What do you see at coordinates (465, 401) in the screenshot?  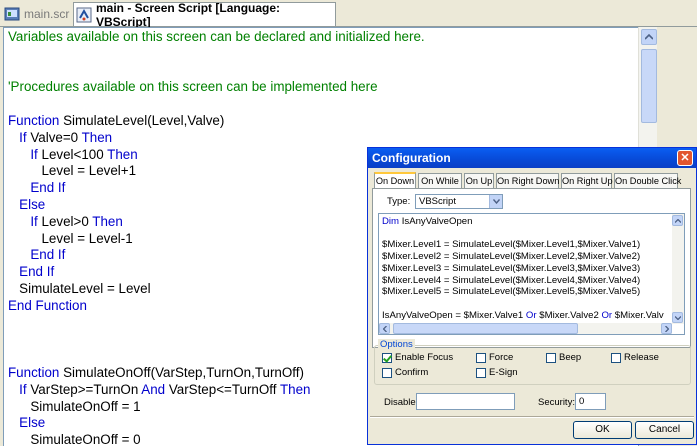 I see `disable-input` at bounding box center [465, 401].